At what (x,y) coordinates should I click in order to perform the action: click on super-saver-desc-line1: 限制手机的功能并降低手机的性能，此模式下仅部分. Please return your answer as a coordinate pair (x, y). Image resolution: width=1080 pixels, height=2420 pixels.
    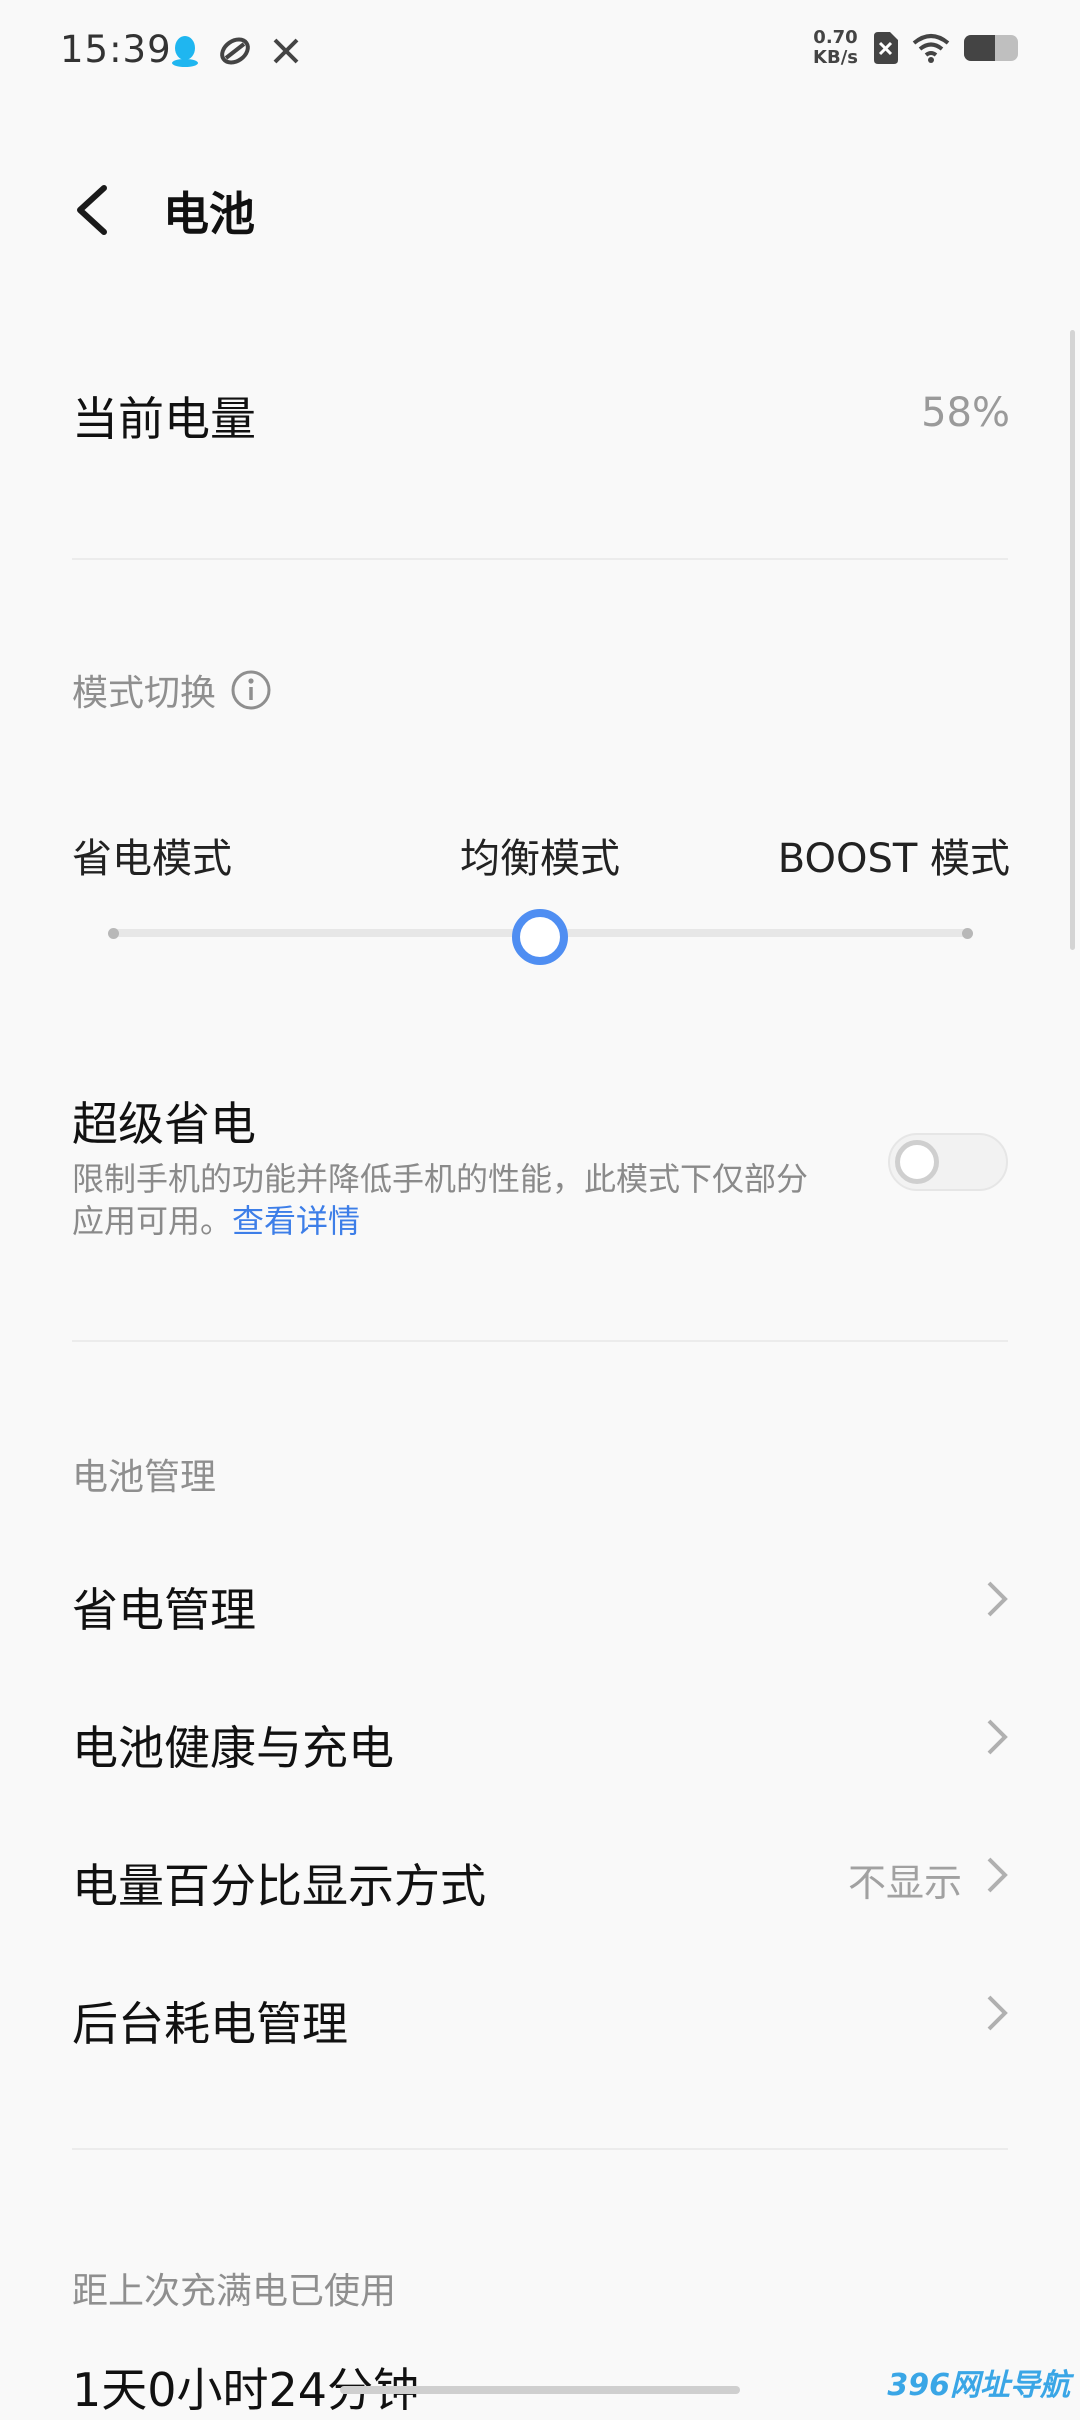
    Looking at the image, I should click on (440, 1179).